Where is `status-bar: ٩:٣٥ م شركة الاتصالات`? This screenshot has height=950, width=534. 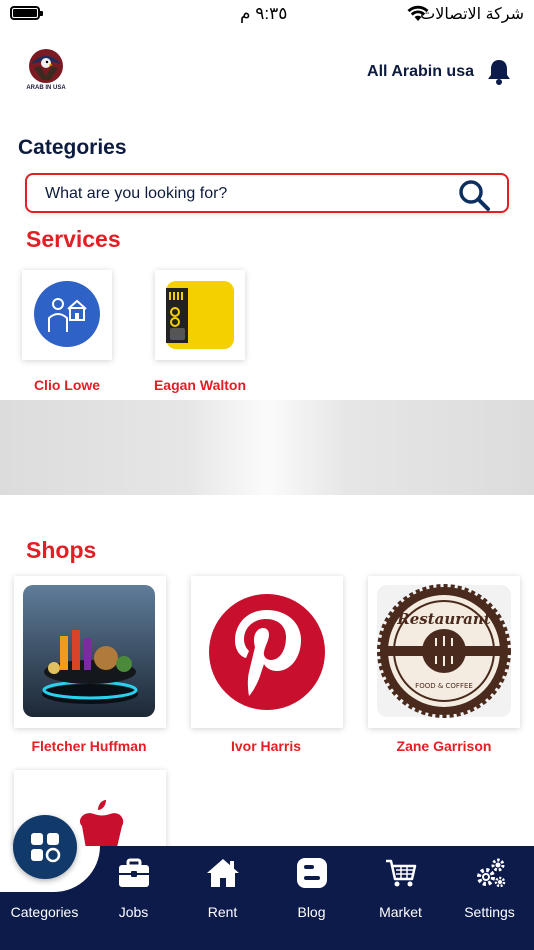
status-bar: ٩:٣٥ م شركة الاتصالات is located at coordinates (267, 15).